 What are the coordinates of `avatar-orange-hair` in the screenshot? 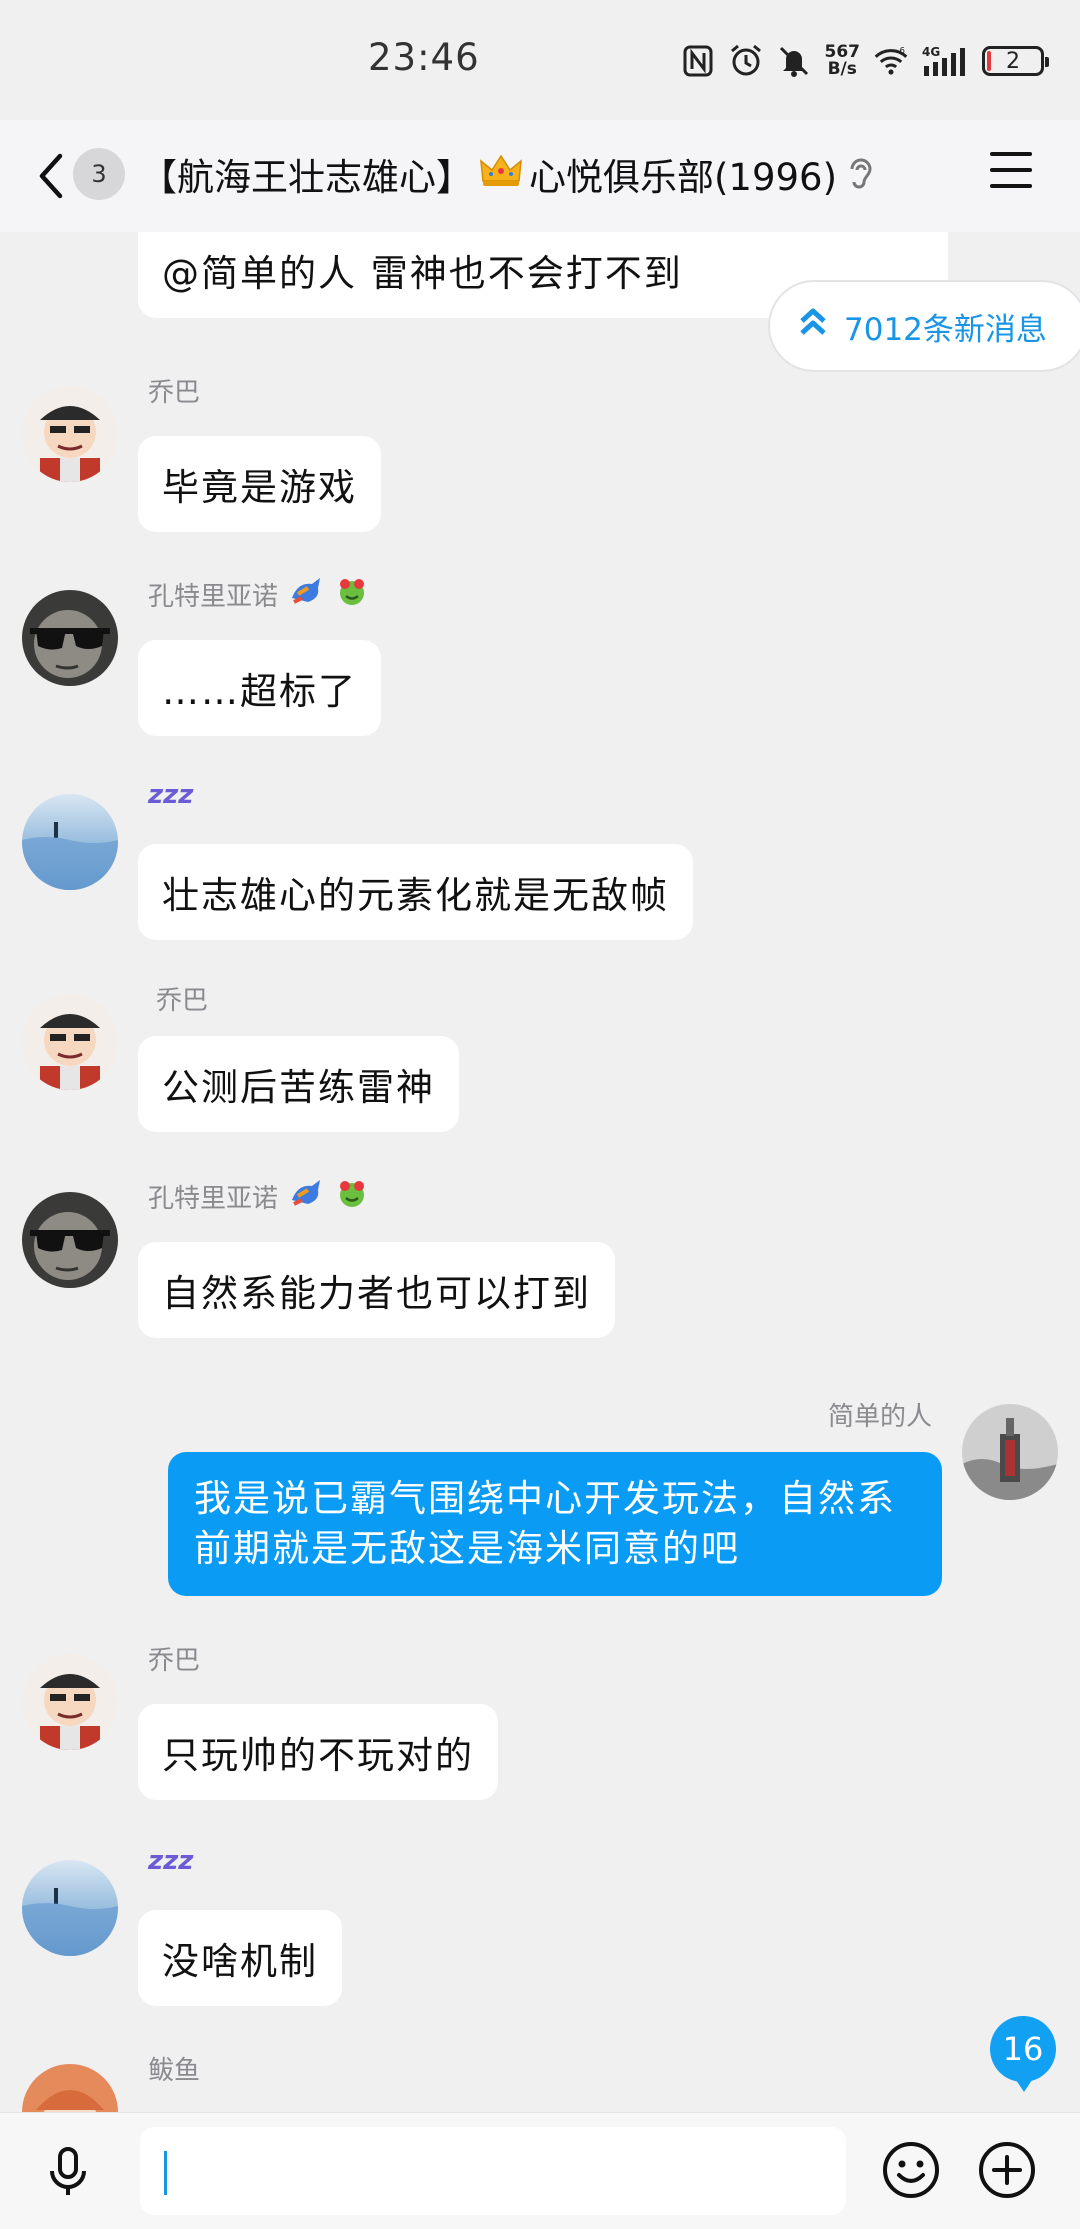 It's located at (70, 2088).